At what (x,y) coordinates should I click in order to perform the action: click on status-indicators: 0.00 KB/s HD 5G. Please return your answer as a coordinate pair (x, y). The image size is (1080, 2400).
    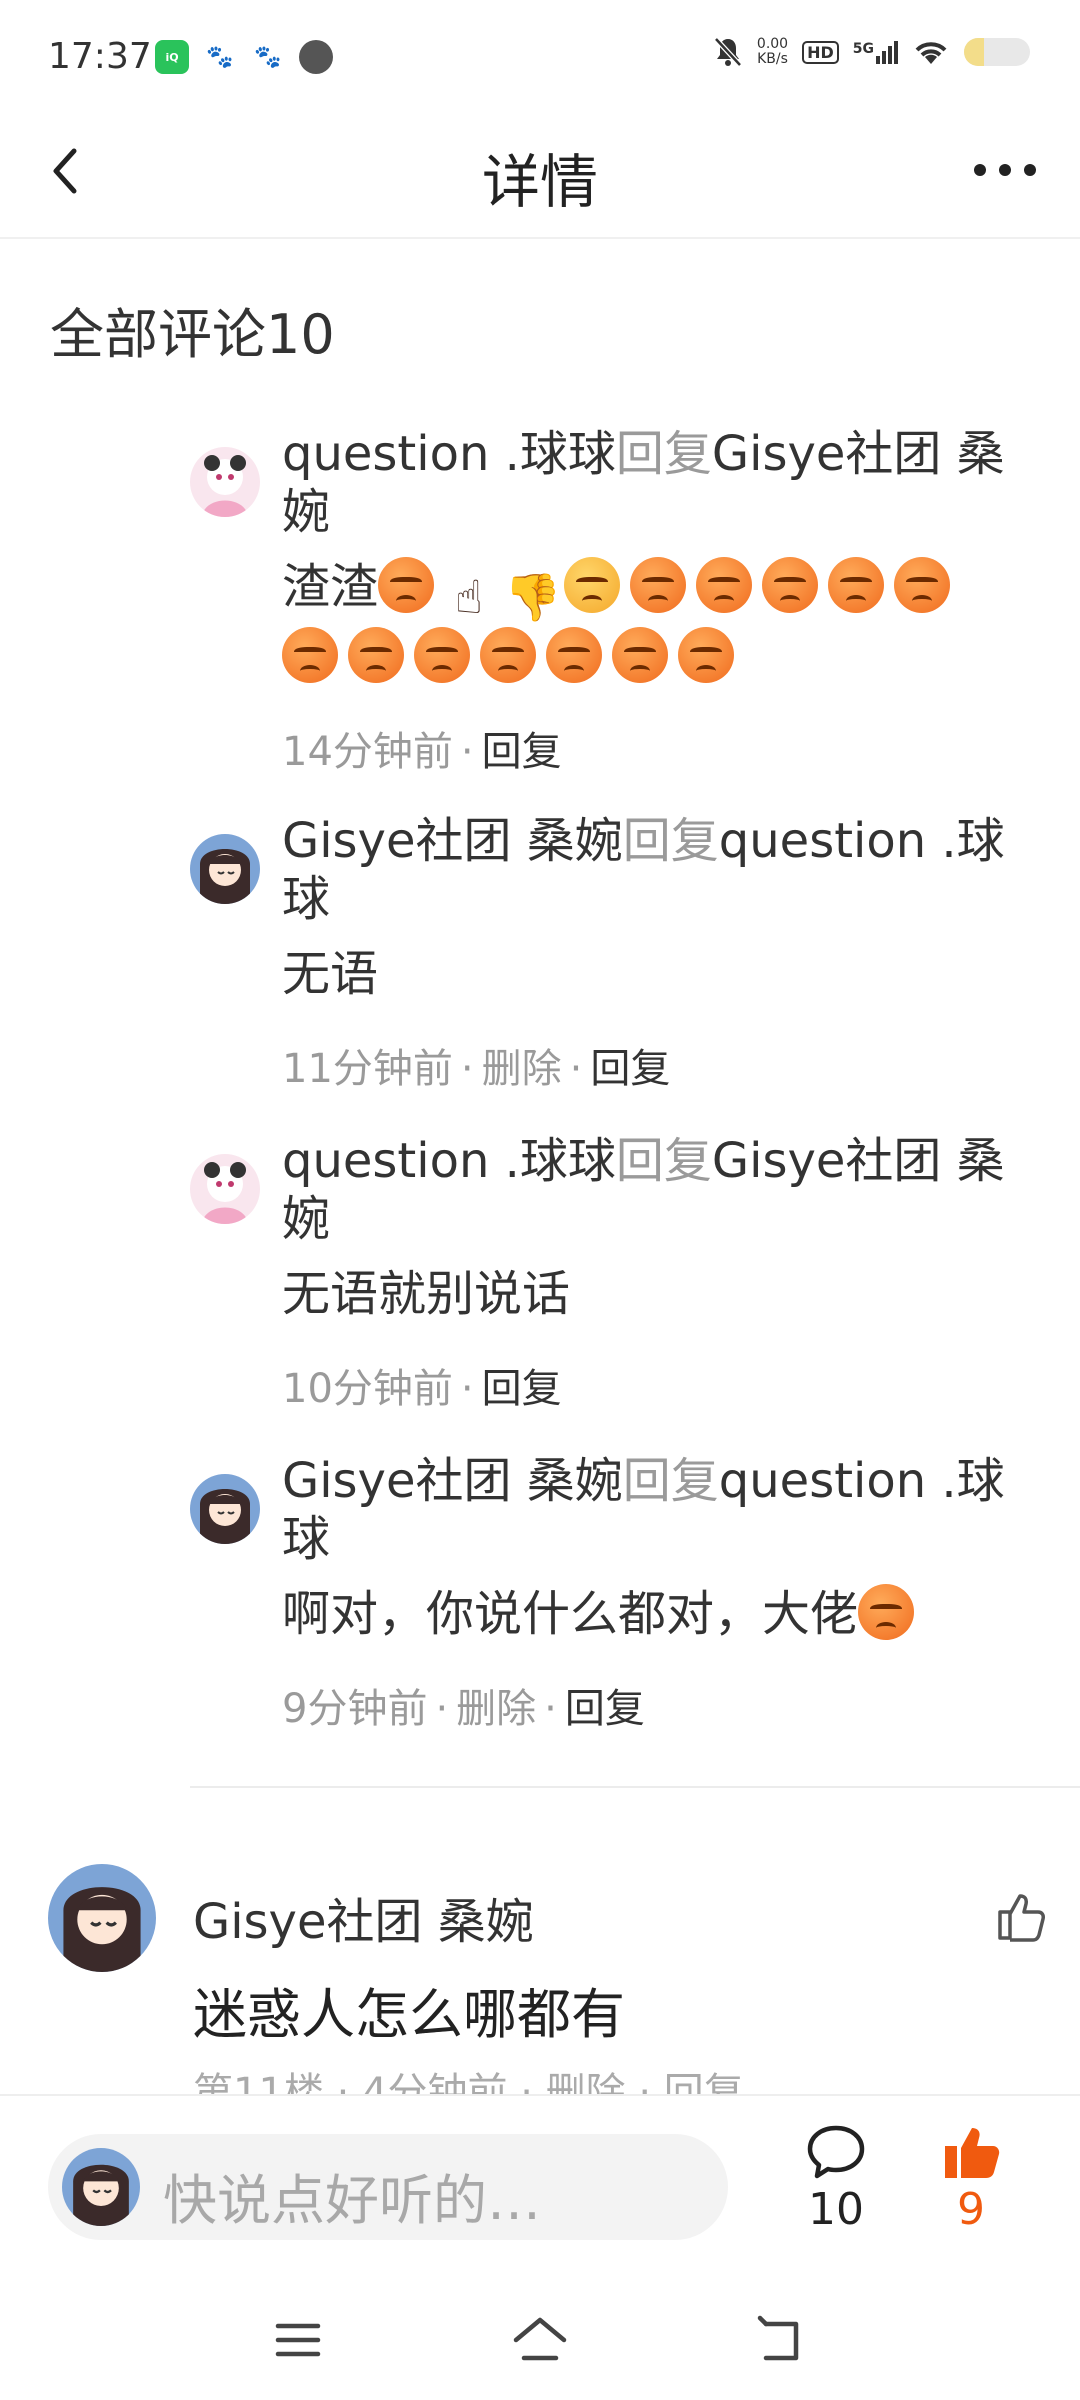
    Looking at the image, I should click on (871, 52).